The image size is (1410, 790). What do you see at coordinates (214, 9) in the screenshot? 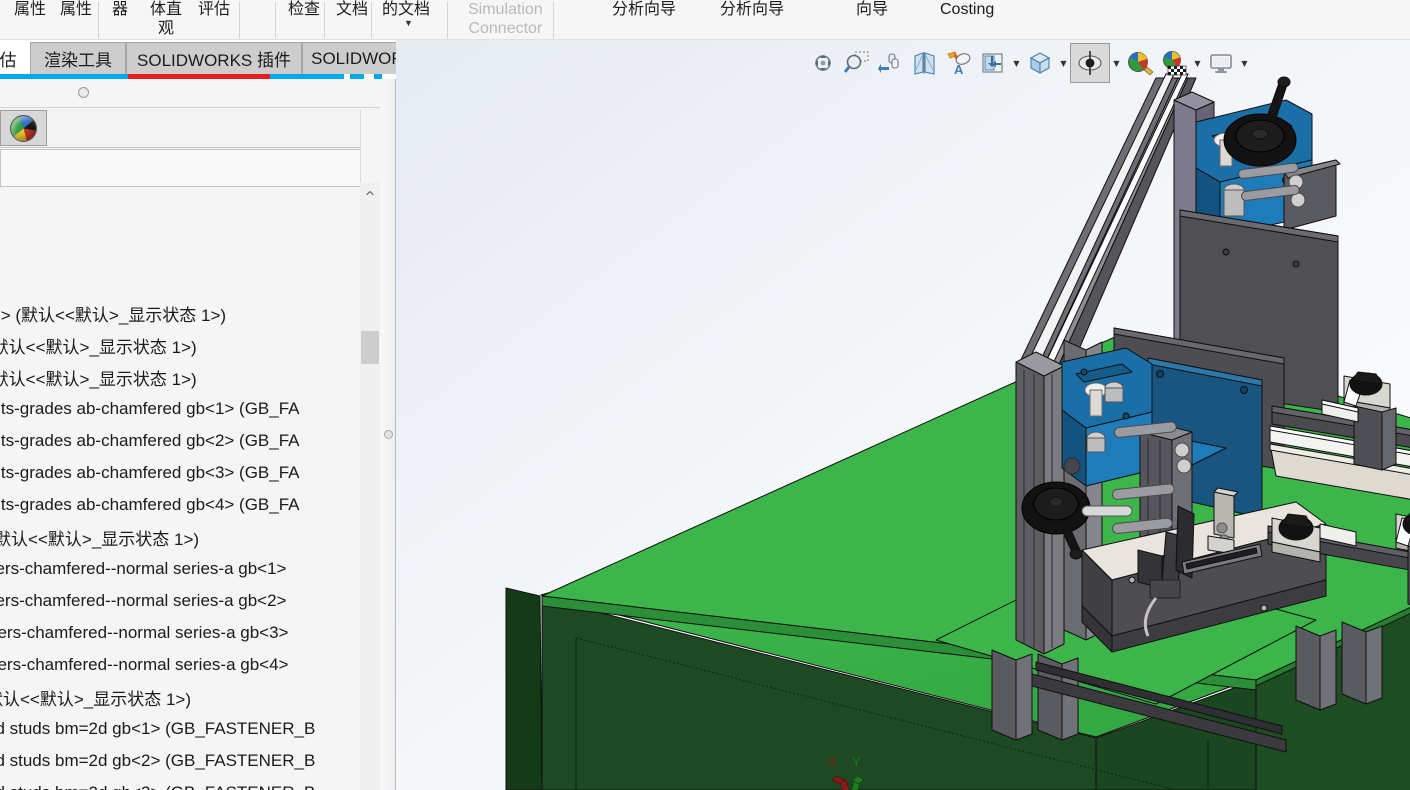
I see `ribbon-label-line: 评估` at bounding box center [214, 9].